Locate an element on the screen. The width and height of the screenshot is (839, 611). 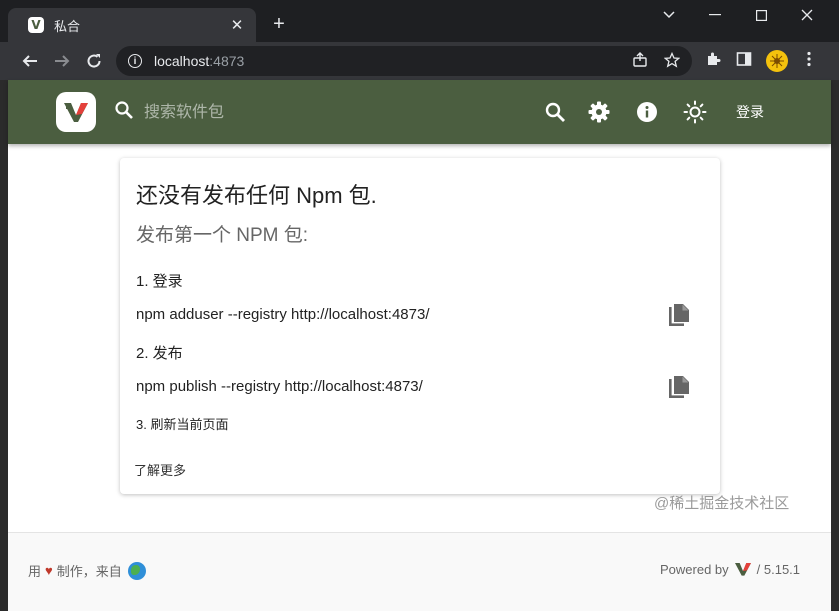
step-1-label: 1. 登录 is located at coordinates (159, 281).